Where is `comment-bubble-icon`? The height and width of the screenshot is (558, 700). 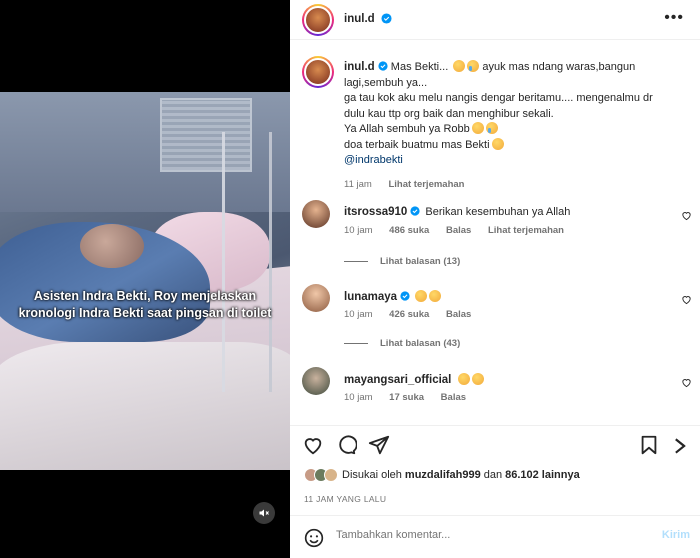 comment-bubble-icon is located at coordinates (346, 445).